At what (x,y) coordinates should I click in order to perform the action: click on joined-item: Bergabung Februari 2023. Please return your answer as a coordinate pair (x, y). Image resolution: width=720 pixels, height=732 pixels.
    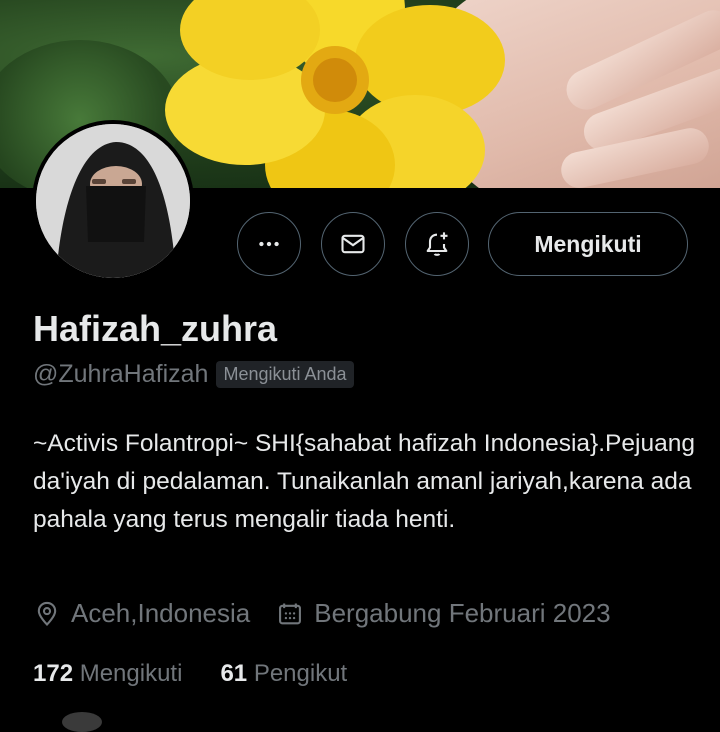
    Looking at the image, I should click on (443, 613).